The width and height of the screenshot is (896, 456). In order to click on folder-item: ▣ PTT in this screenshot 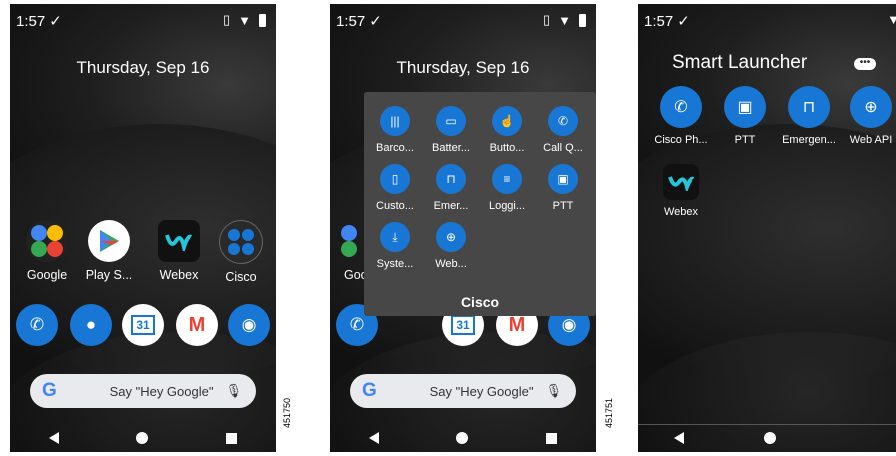, I will do `click(563, 188)`.